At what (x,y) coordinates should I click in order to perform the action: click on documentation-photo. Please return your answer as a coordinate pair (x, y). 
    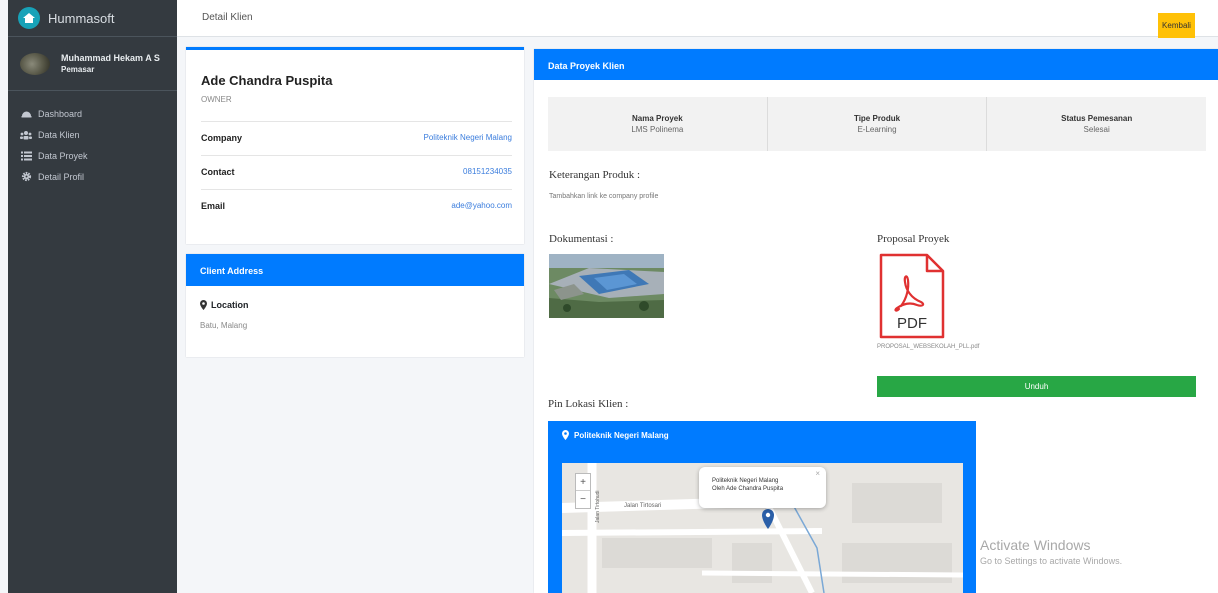
    Looking at the image, I should click on (606, 286).